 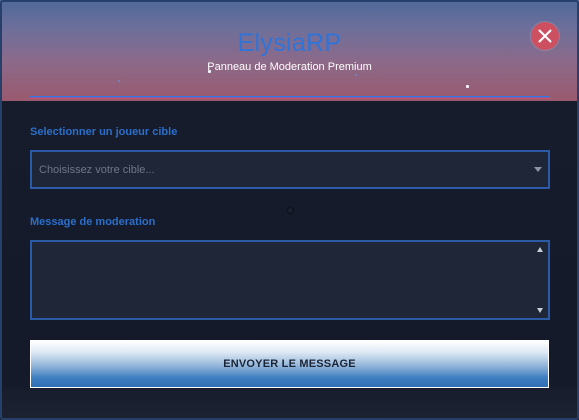 I want to click on close-icon, so click(x=545, y=36).